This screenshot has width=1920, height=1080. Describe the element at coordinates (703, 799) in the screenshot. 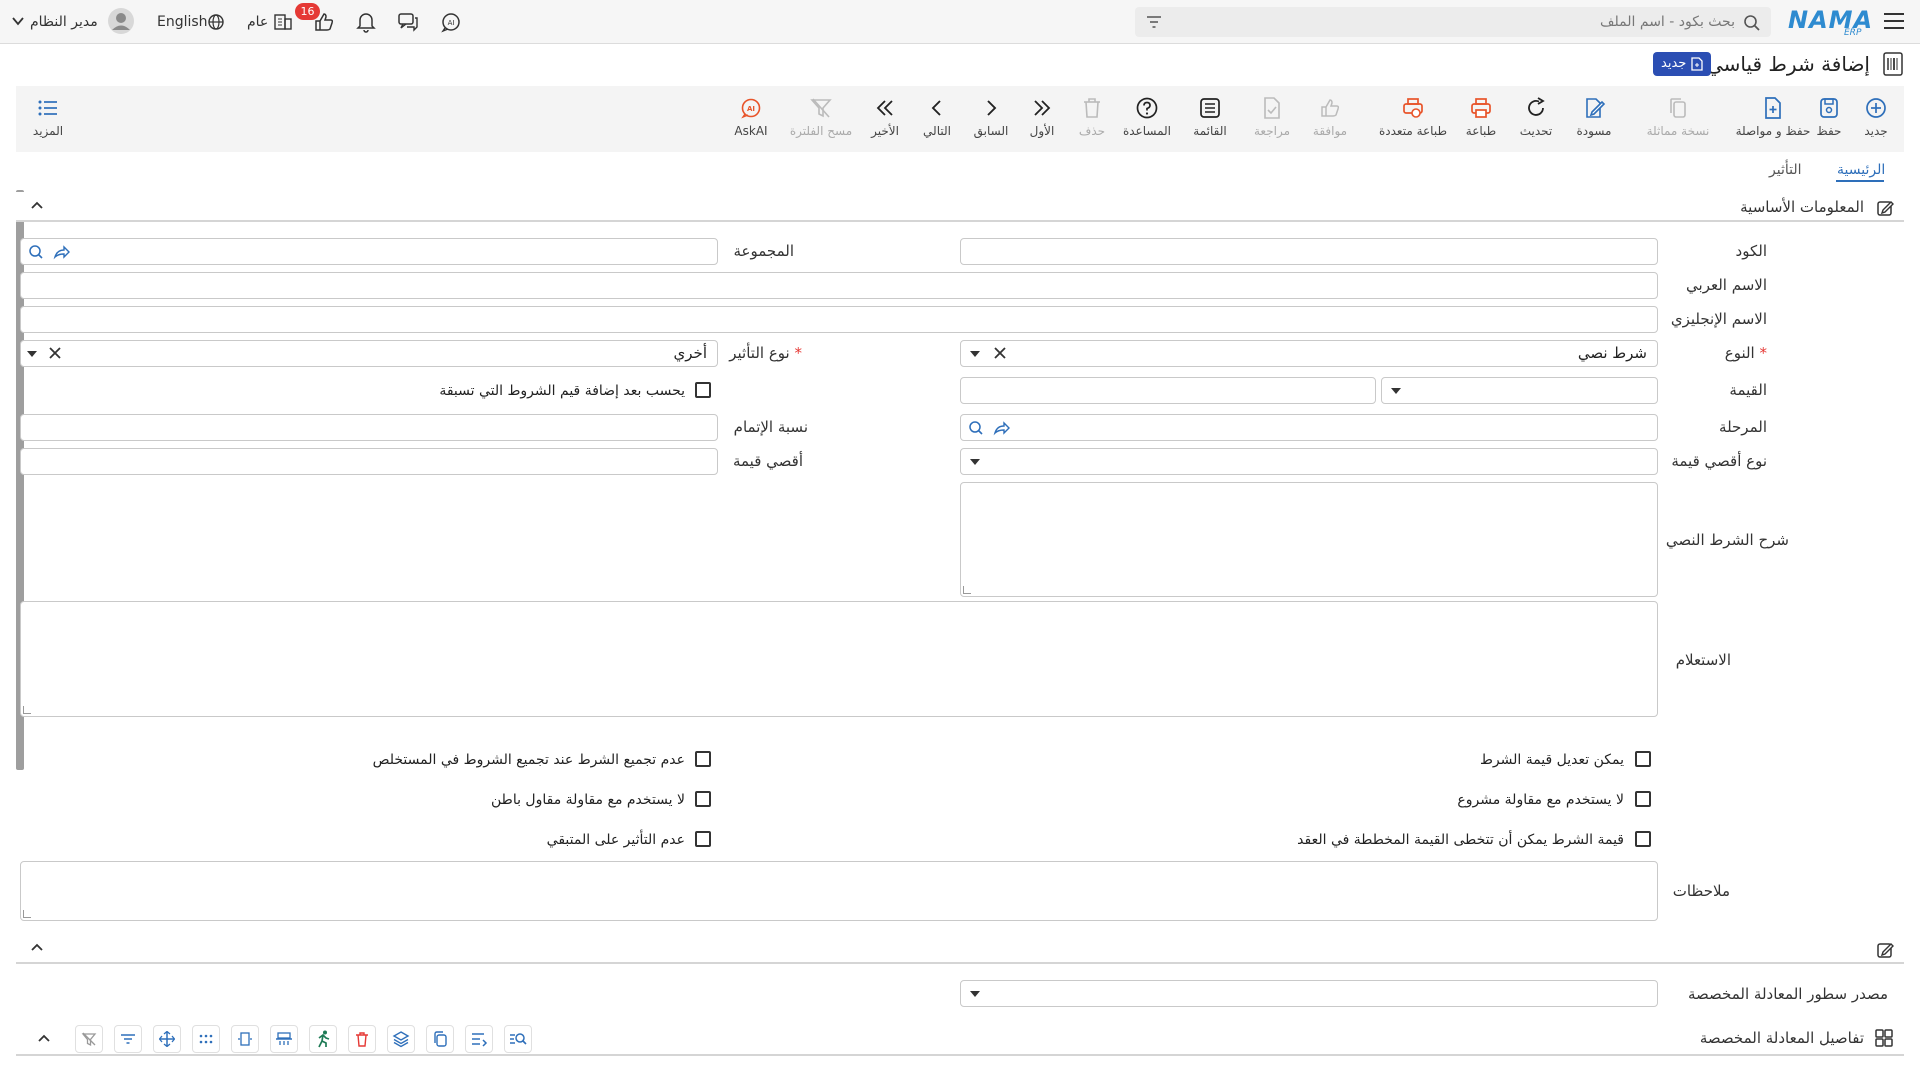

I see `no-subcontract-checkbox` at that location.